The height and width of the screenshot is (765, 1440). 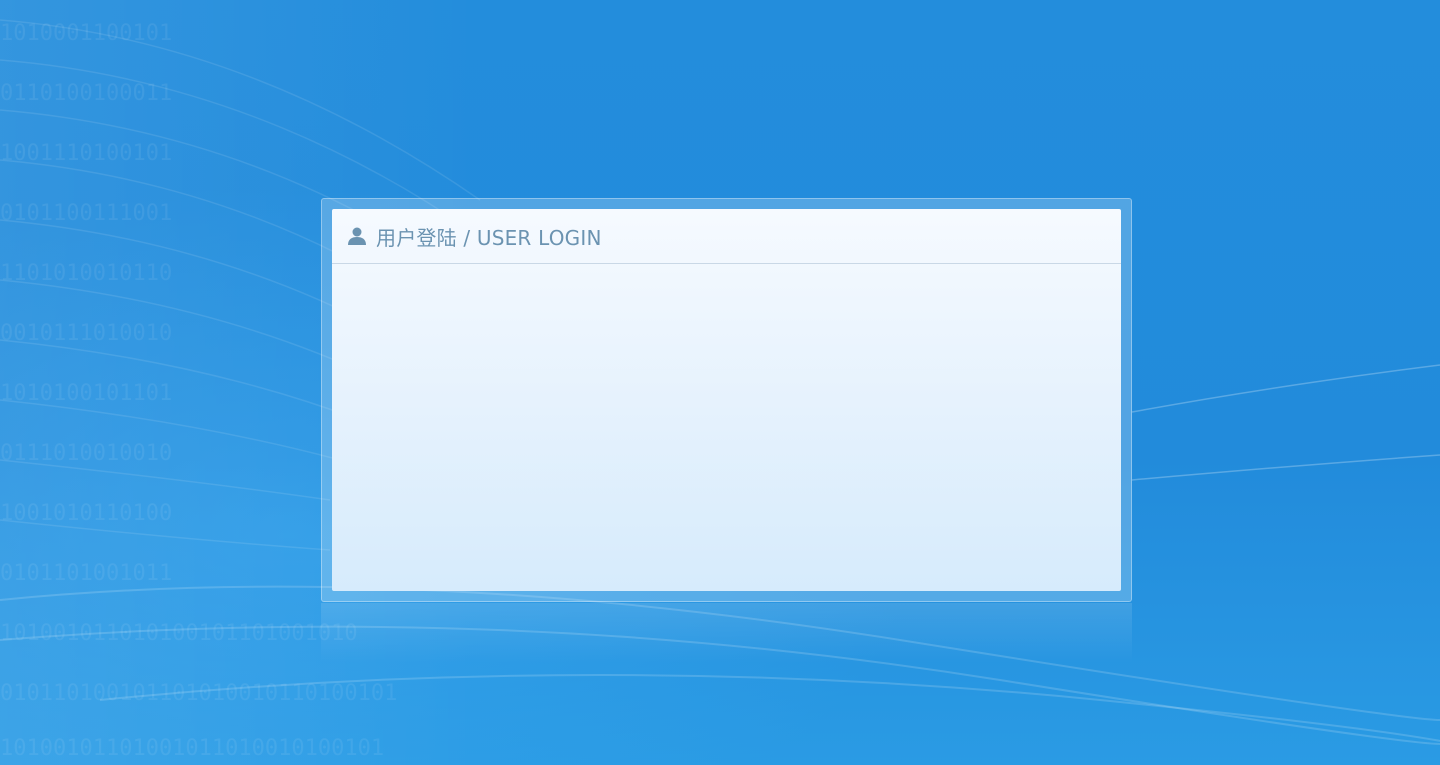 I want to click on user-icon, so click(x=357, y=236).